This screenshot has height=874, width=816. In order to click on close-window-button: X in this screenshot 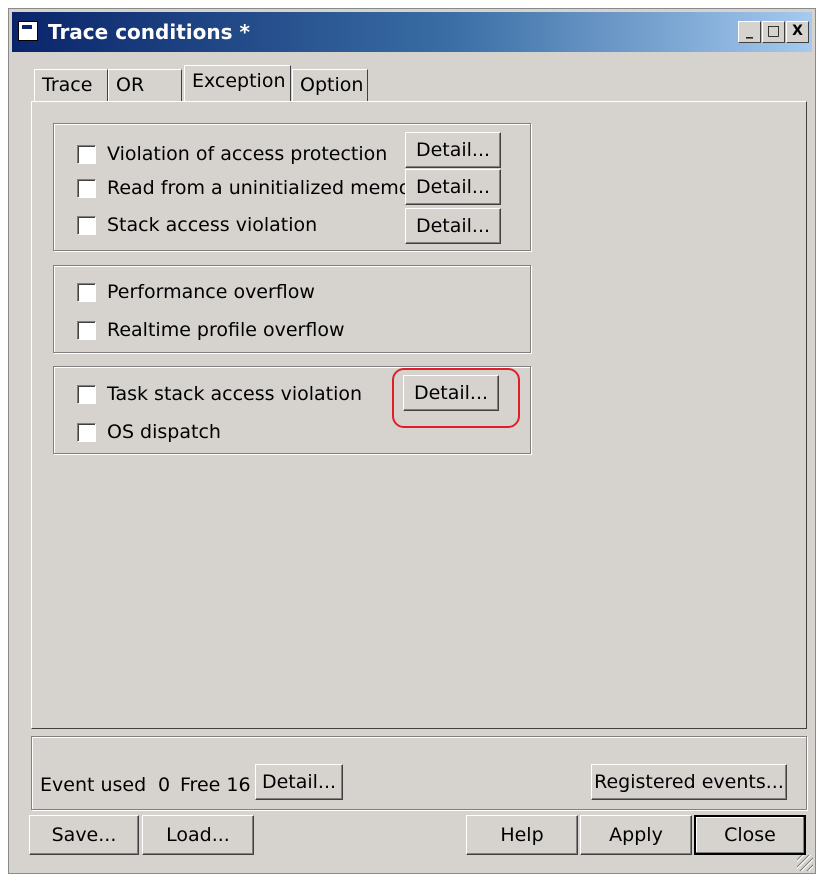, I will do `click(797, 32)`.